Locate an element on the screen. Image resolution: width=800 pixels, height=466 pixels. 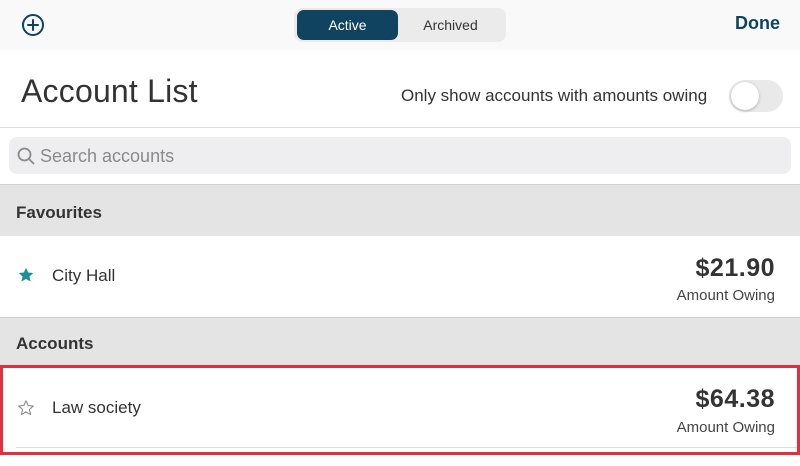
header-divider is located at coordinates (400, 127).